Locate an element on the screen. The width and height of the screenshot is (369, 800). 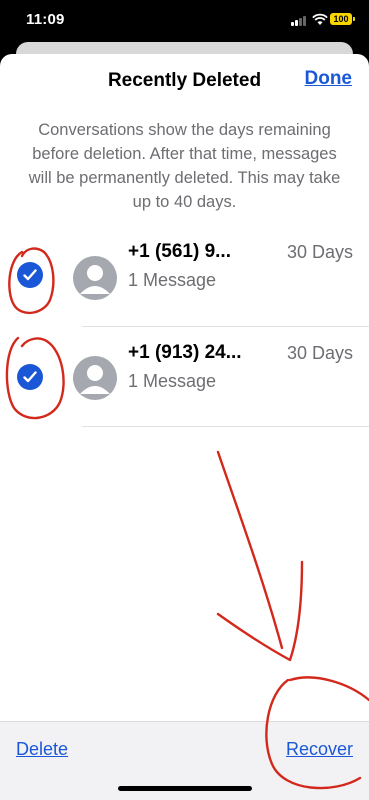
done-button: Done is located at coordinates (329, 79).